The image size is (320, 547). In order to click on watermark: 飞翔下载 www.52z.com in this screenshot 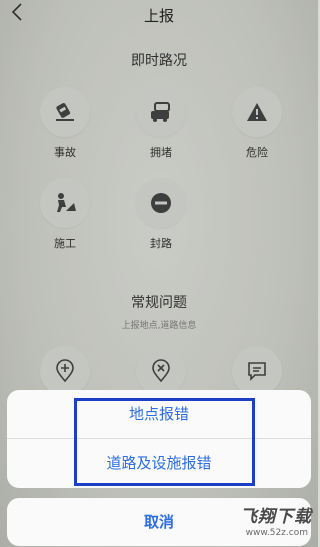, I will do `click(272, 522)`.